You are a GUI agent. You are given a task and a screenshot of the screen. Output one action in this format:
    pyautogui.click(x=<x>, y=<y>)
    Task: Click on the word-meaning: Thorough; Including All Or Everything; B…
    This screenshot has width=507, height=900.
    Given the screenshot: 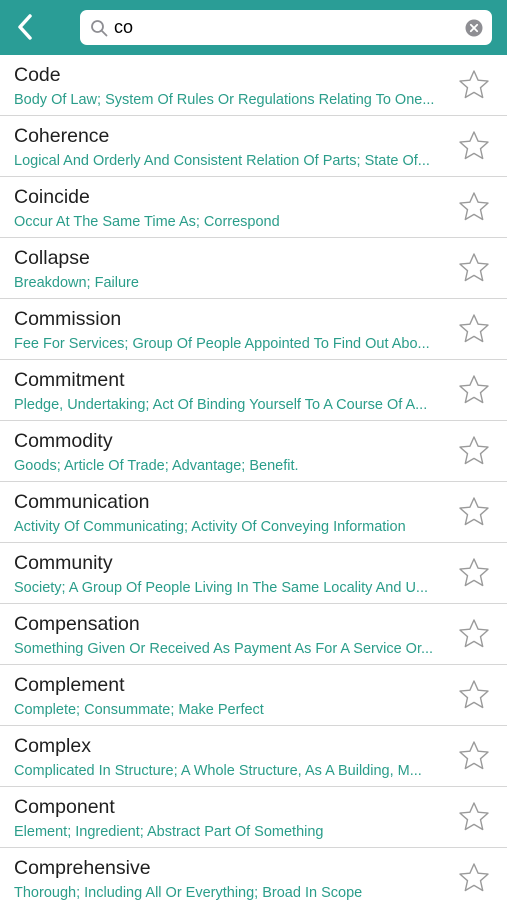 What is the action you would take?
    pyautogui.click(x=188, y=892)
    